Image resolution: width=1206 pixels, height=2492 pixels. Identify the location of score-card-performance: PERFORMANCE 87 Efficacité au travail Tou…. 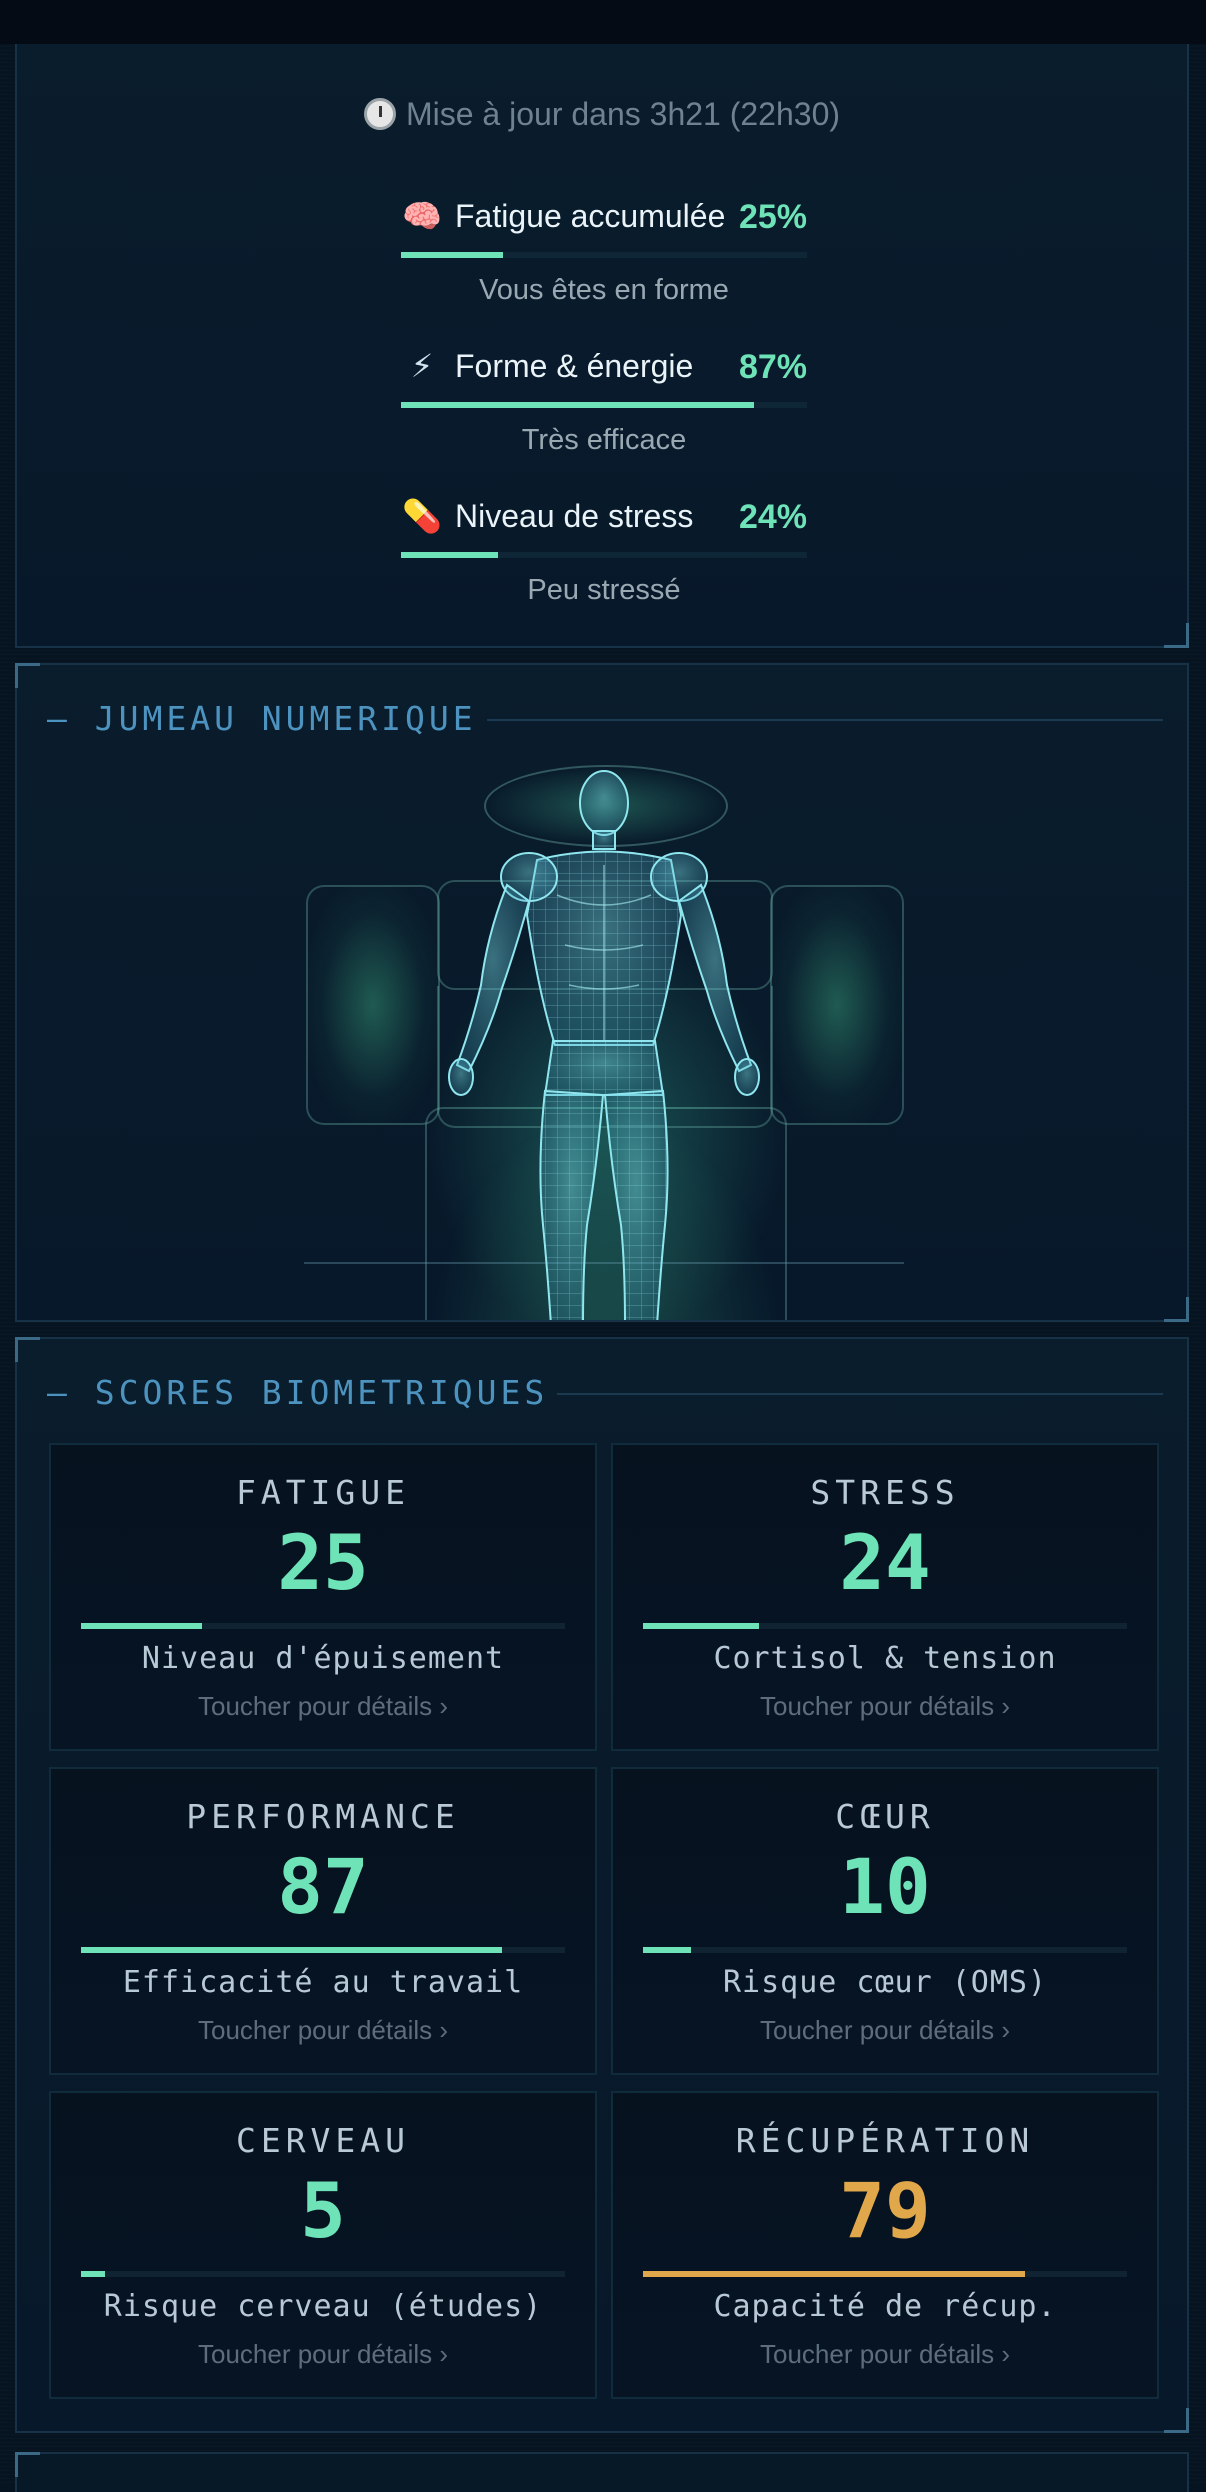
(323, 1921).